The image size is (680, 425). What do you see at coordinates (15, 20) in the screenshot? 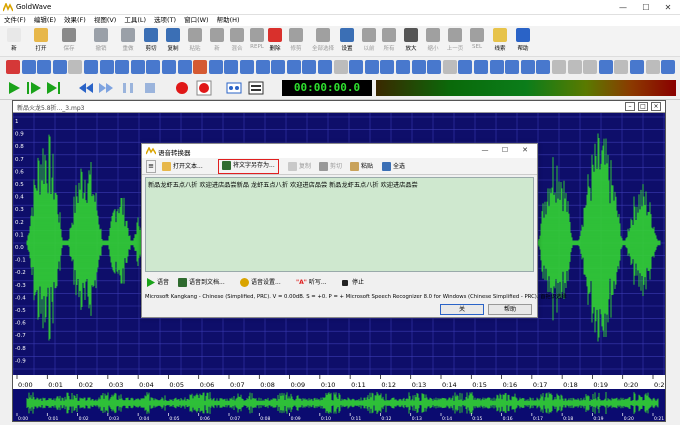
I see `menu-file: 文件(F)` at bounding box center [15, 20].